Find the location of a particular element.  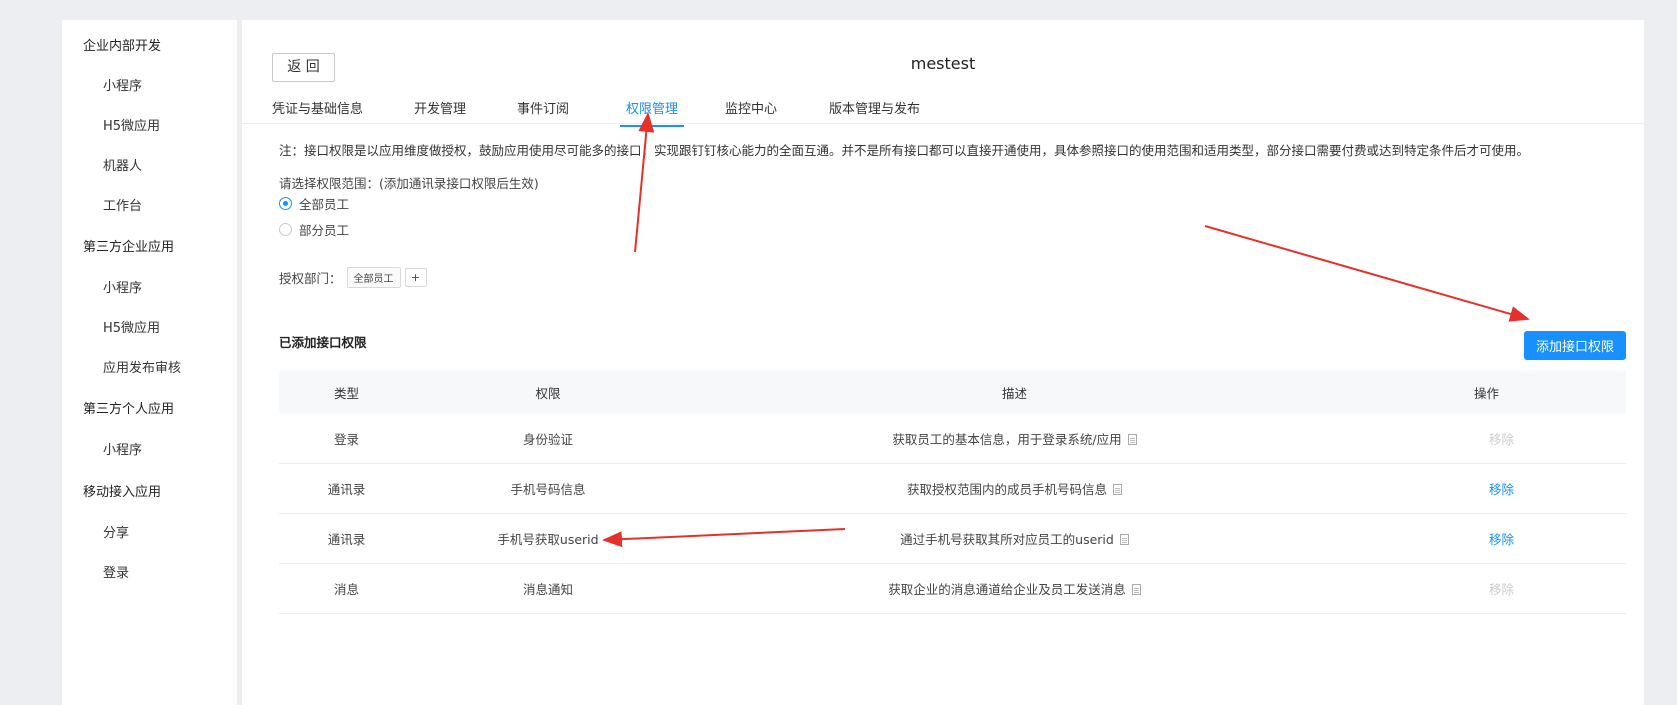

cell-description: 获取企业的消息通道给企业及员工发送消息 is located at coordinates (1014, 588).